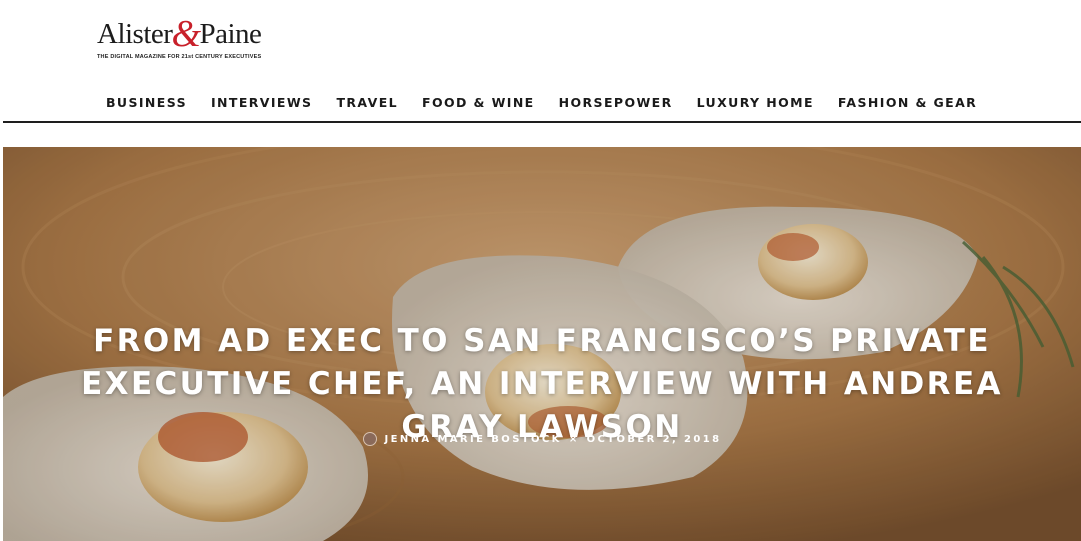  I want to click on logo-name-left: Alister, so click(135, 34).